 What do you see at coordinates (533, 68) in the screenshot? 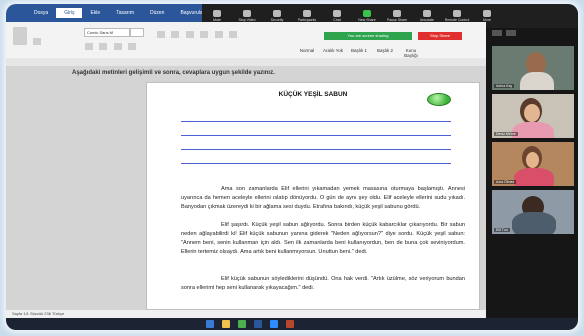
I see `participant-tile: Ashra Kay` at bounding box center [533, 68].